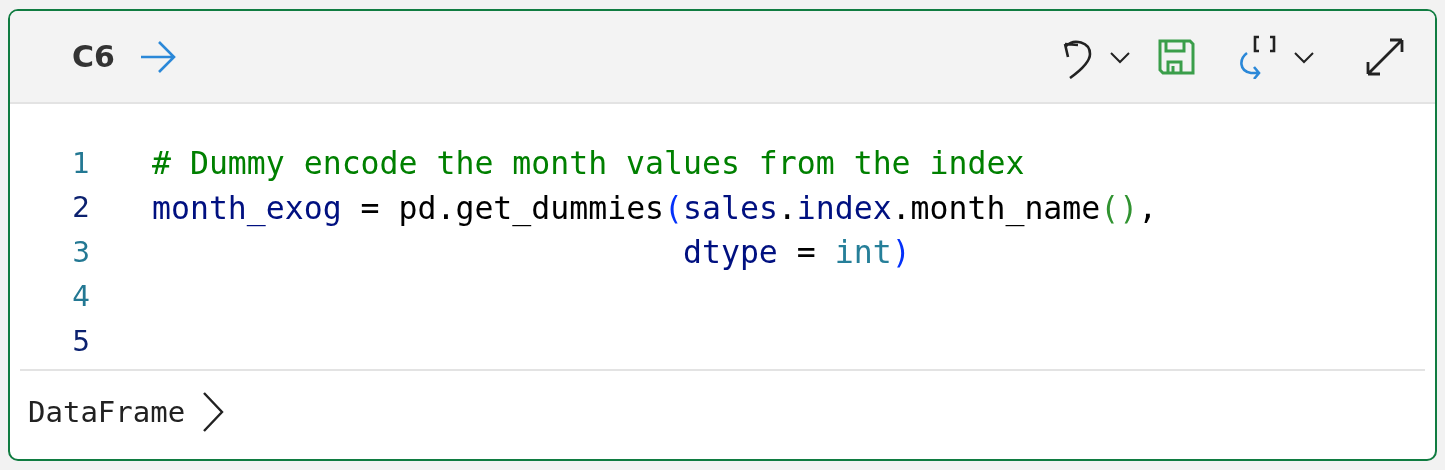 The height and width of the screenshot is (470, 1445). Describe the element at coordinates (93, 56) in the screenshot. I see `cell-label: C6` at that location.